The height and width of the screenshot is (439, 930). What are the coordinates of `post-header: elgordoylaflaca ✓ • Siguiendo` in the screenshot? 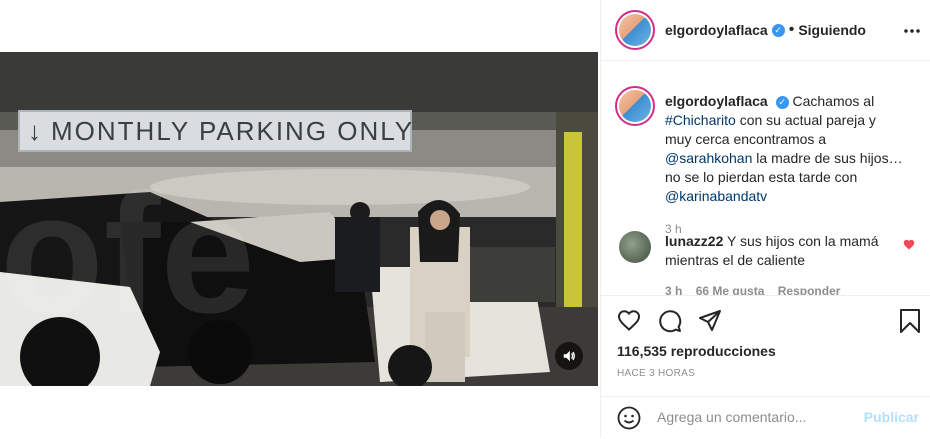 It's located at (765, 30).